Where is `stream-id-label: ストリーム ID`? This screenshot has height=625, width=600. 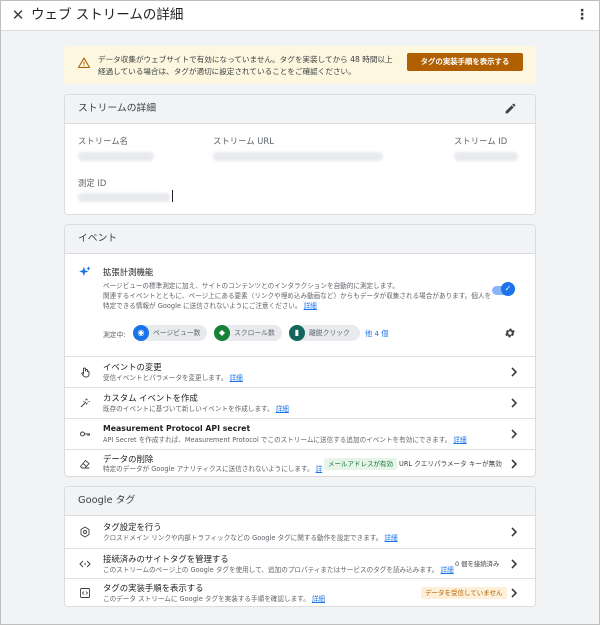
stream-id-label: ストリーム ID is located at coordinates (481, 141).